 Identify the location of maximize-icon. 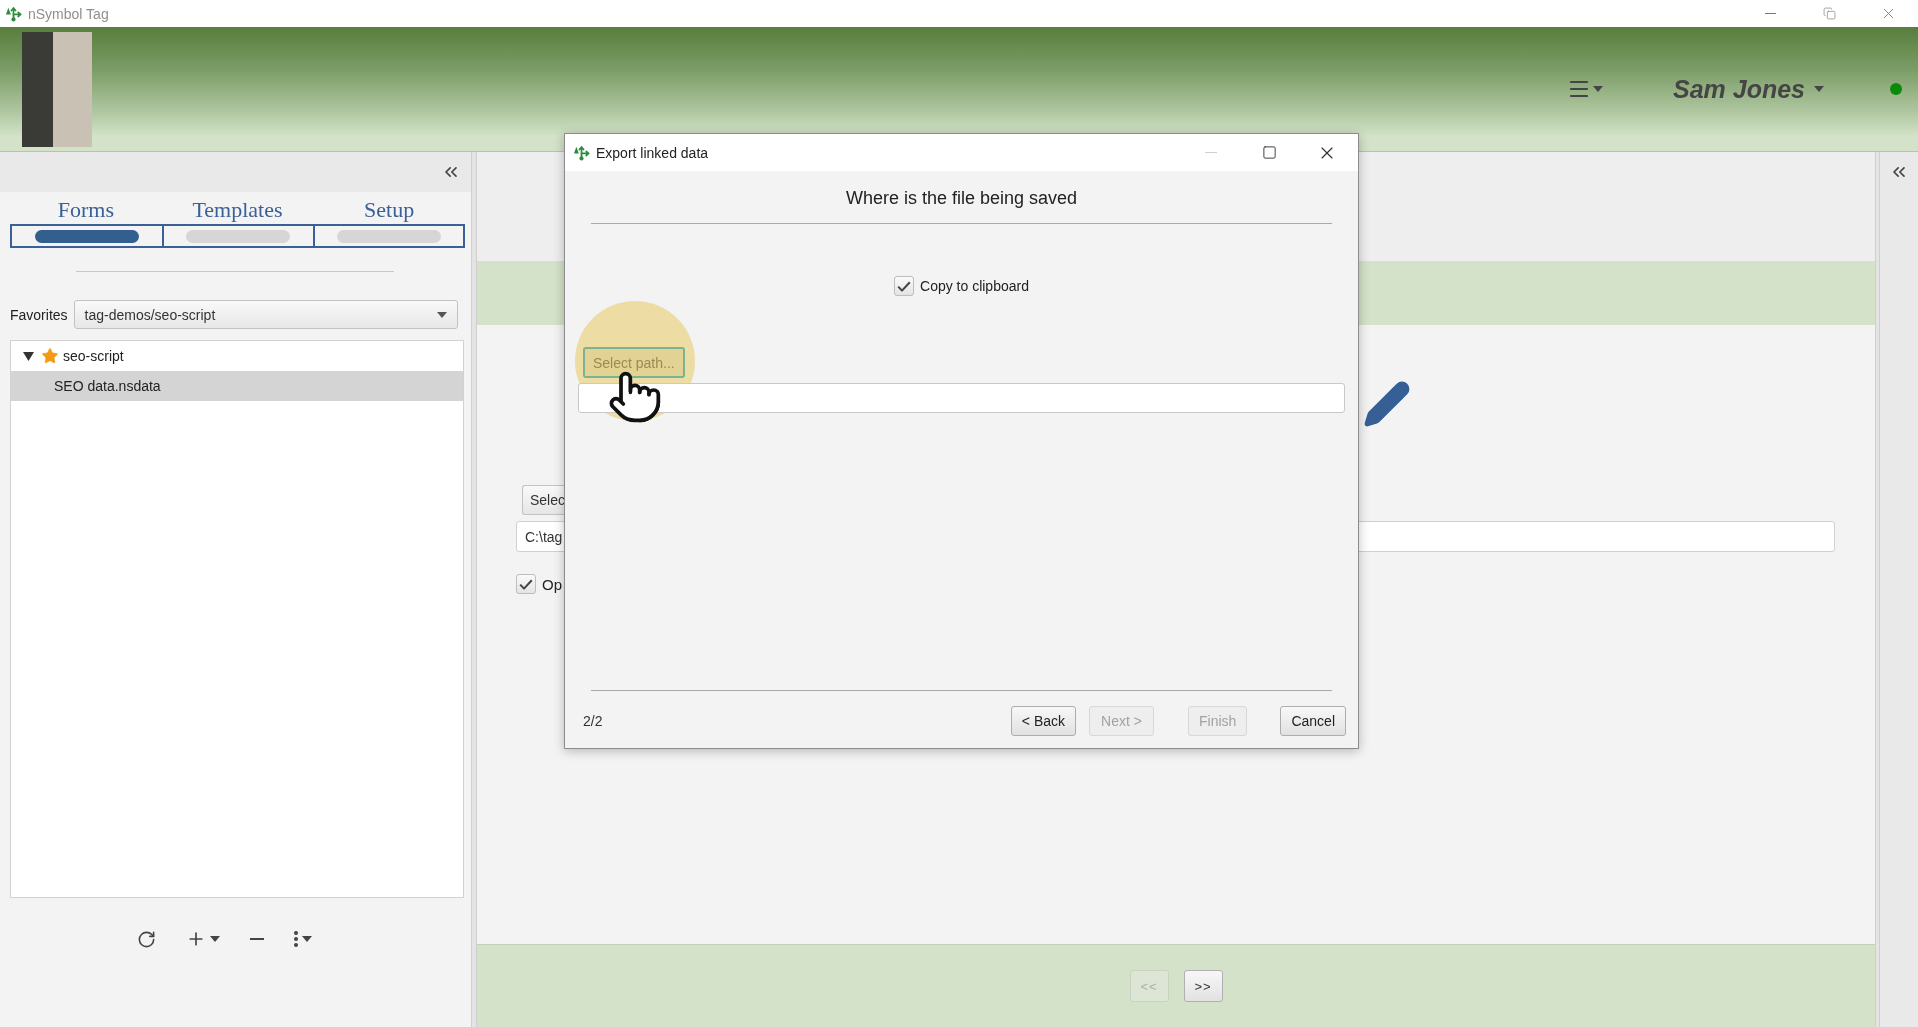
(1269, 152).